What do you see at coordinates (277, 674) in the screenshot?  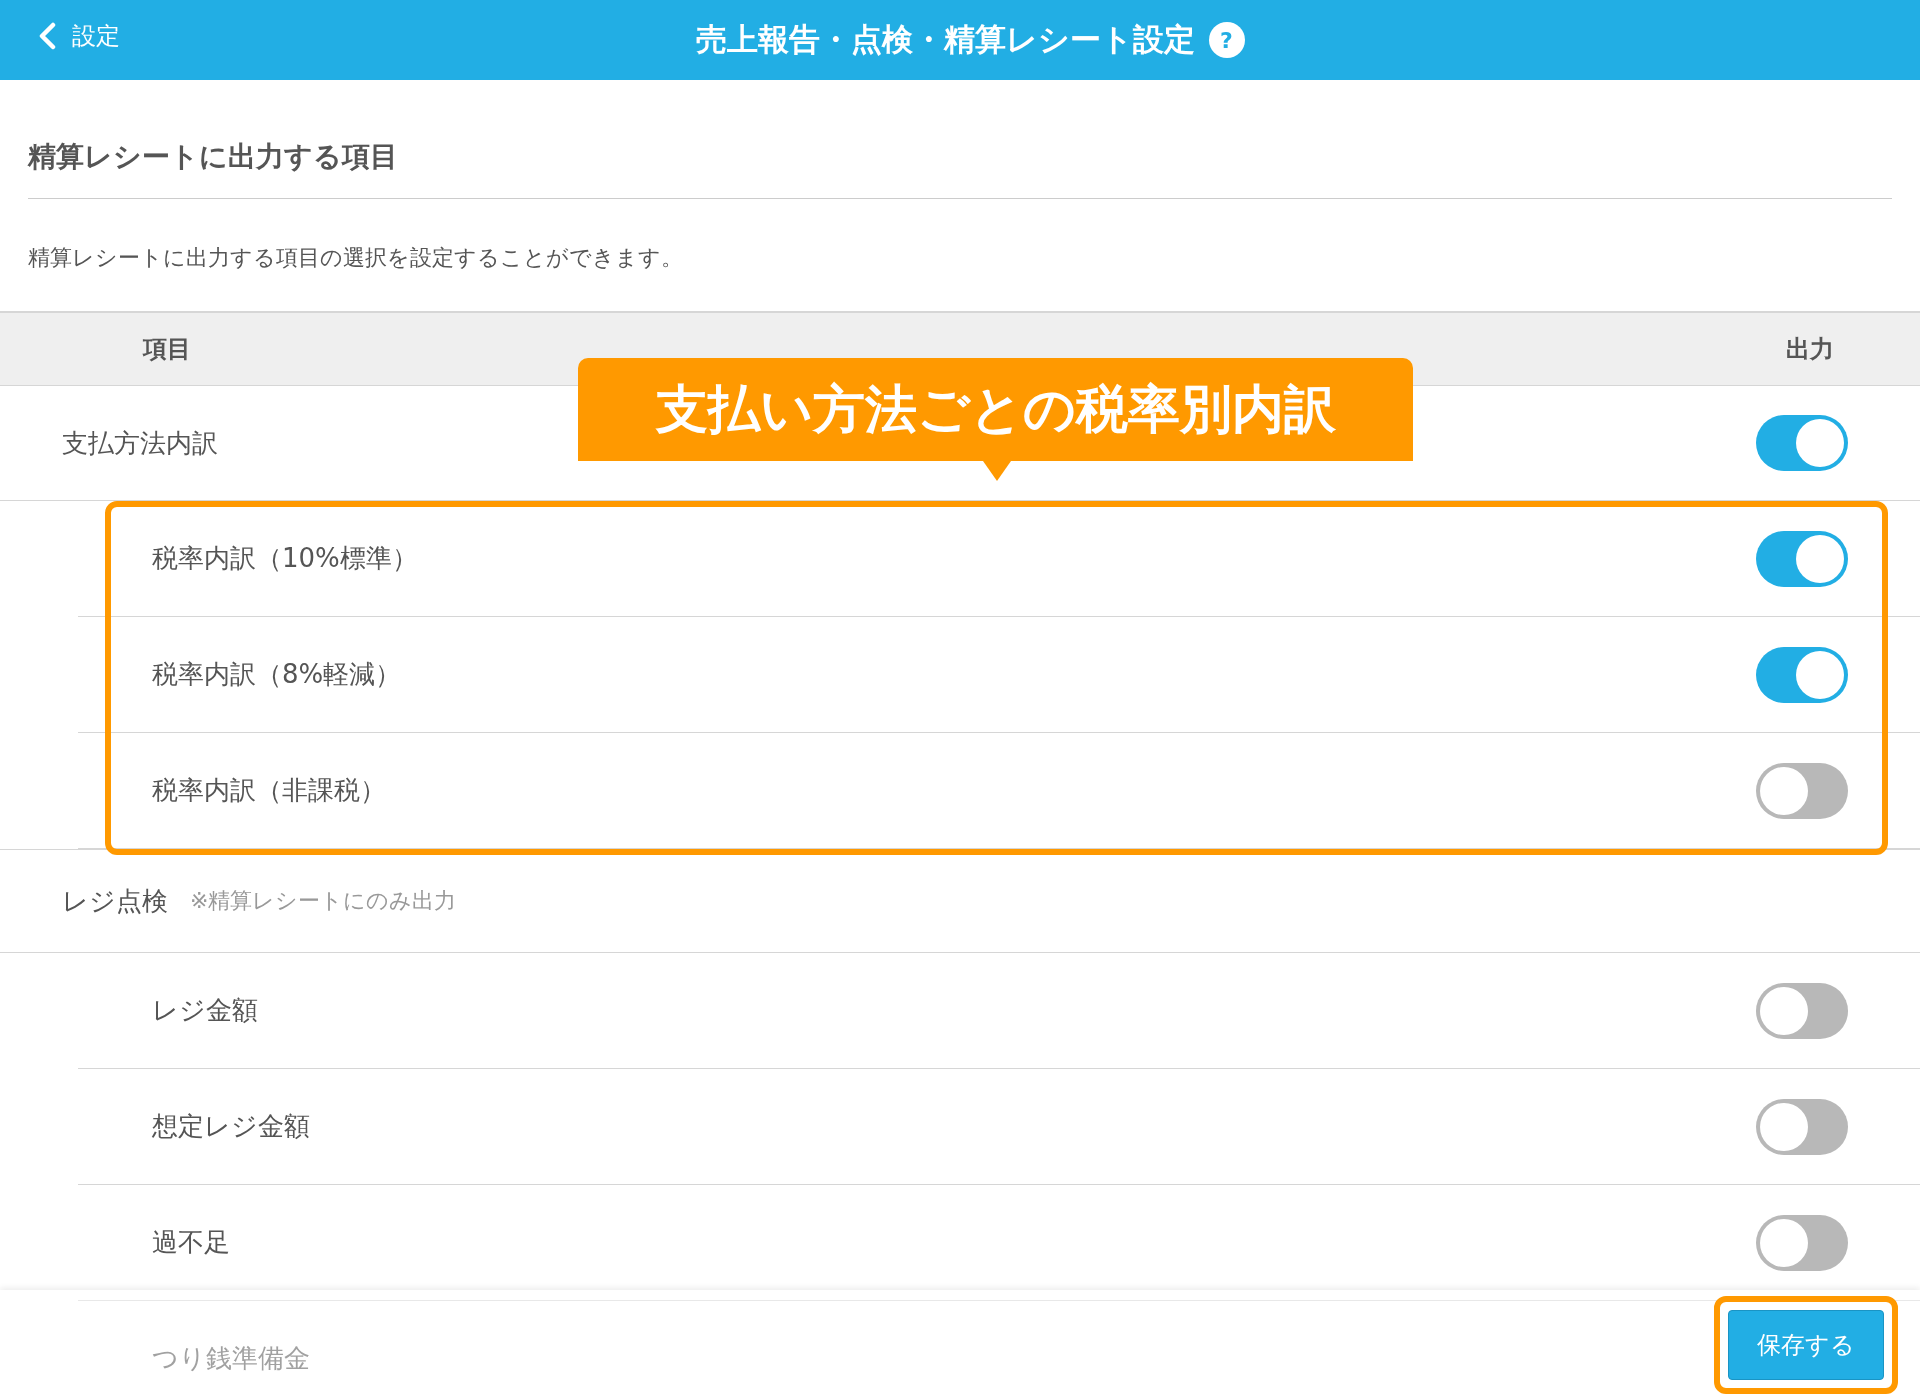 I see `item-label: 税率内訳（8%軽減）` at bounding box center [277, 674].